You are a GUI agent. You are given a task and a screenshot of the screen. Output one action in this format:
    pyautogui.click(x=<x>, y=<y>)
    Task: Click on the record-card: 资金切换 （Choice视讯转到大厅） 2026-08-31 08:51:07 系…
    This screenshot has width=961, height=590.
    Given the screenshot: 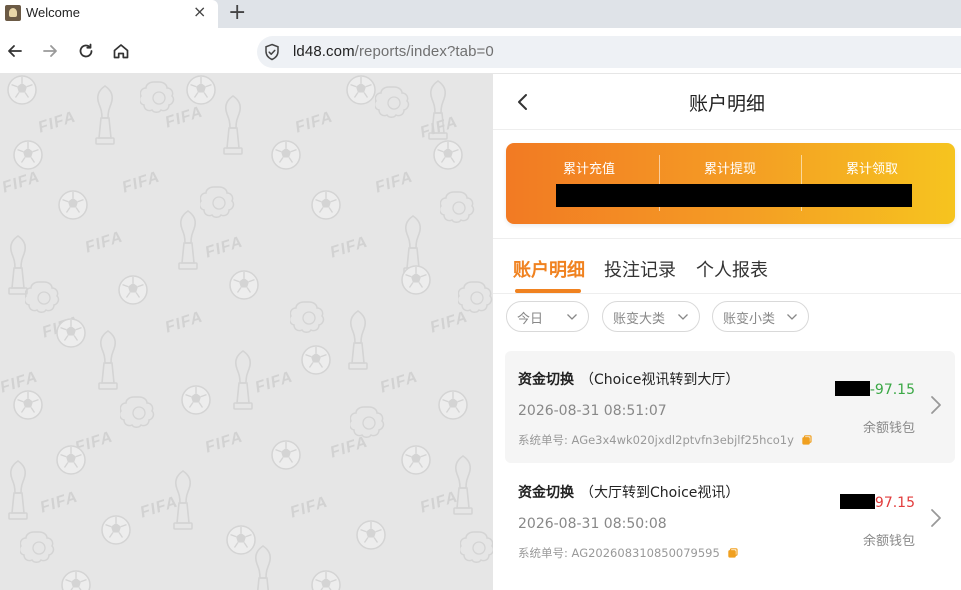 What is the action you would take?
    pyautogui.click(x=730, y=407)
    